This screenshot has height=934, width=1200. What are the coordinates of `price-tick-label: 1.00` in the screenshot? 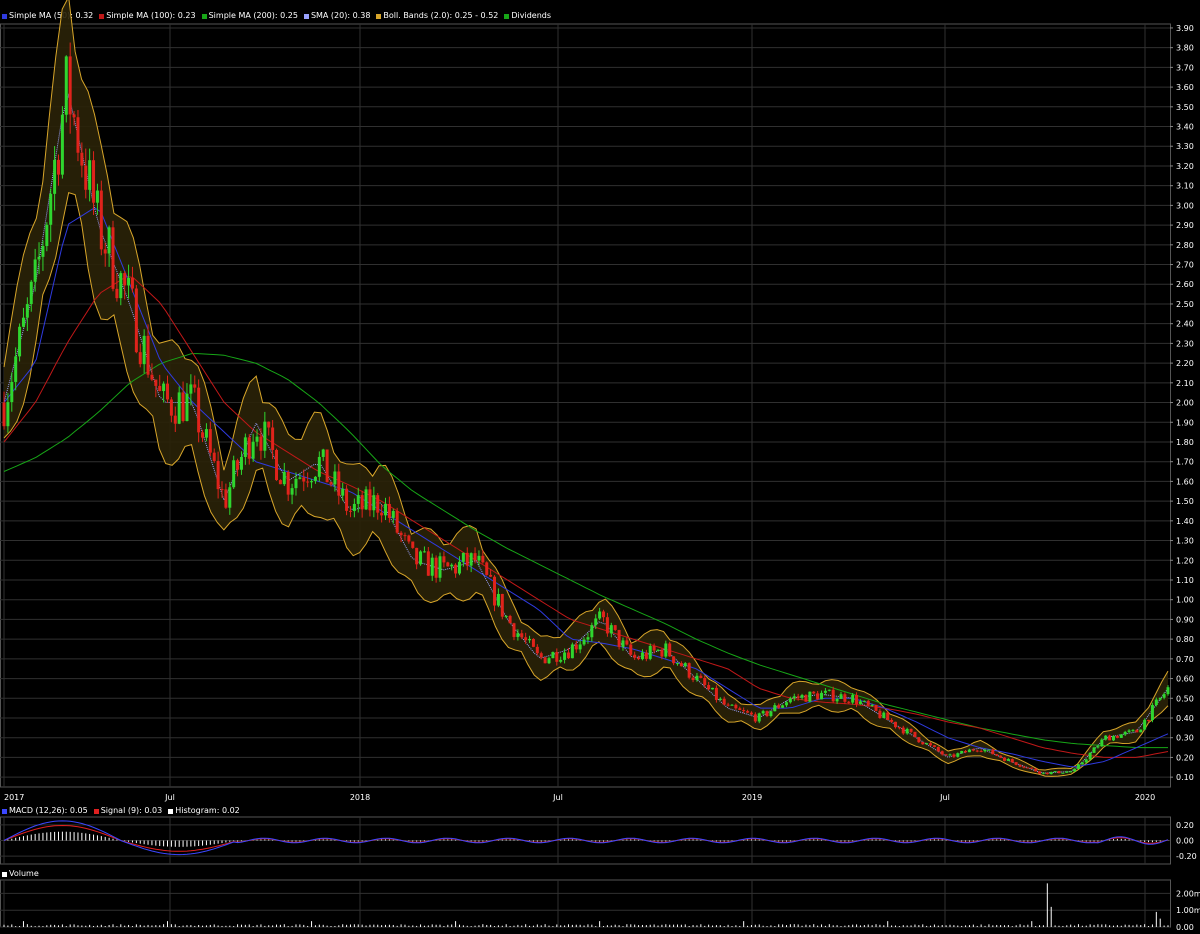 It's located at (1185, 600).